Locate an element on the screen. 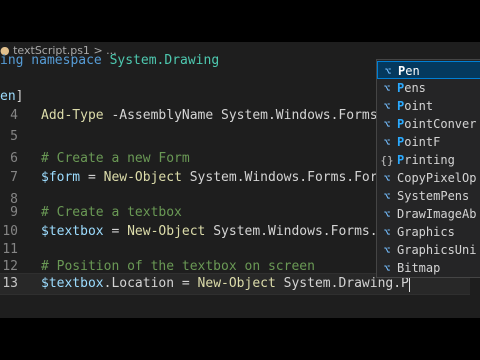  code-token: # Create a new Form is located at coordinates (115, 158).